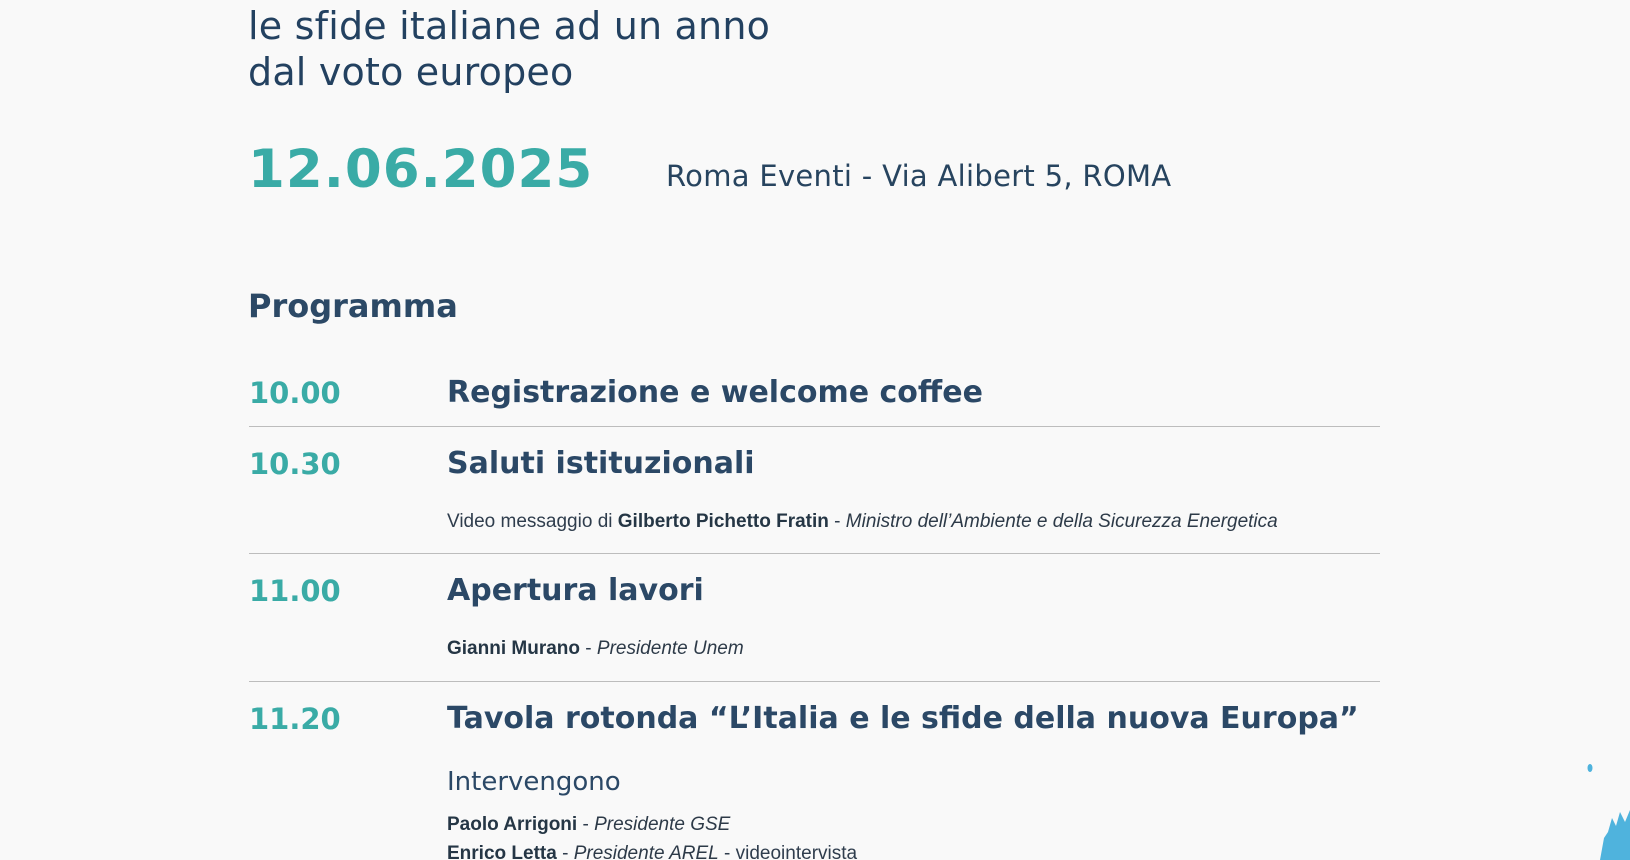  I want to click on speaker-name: Enrico Letta, so click(502, 851).